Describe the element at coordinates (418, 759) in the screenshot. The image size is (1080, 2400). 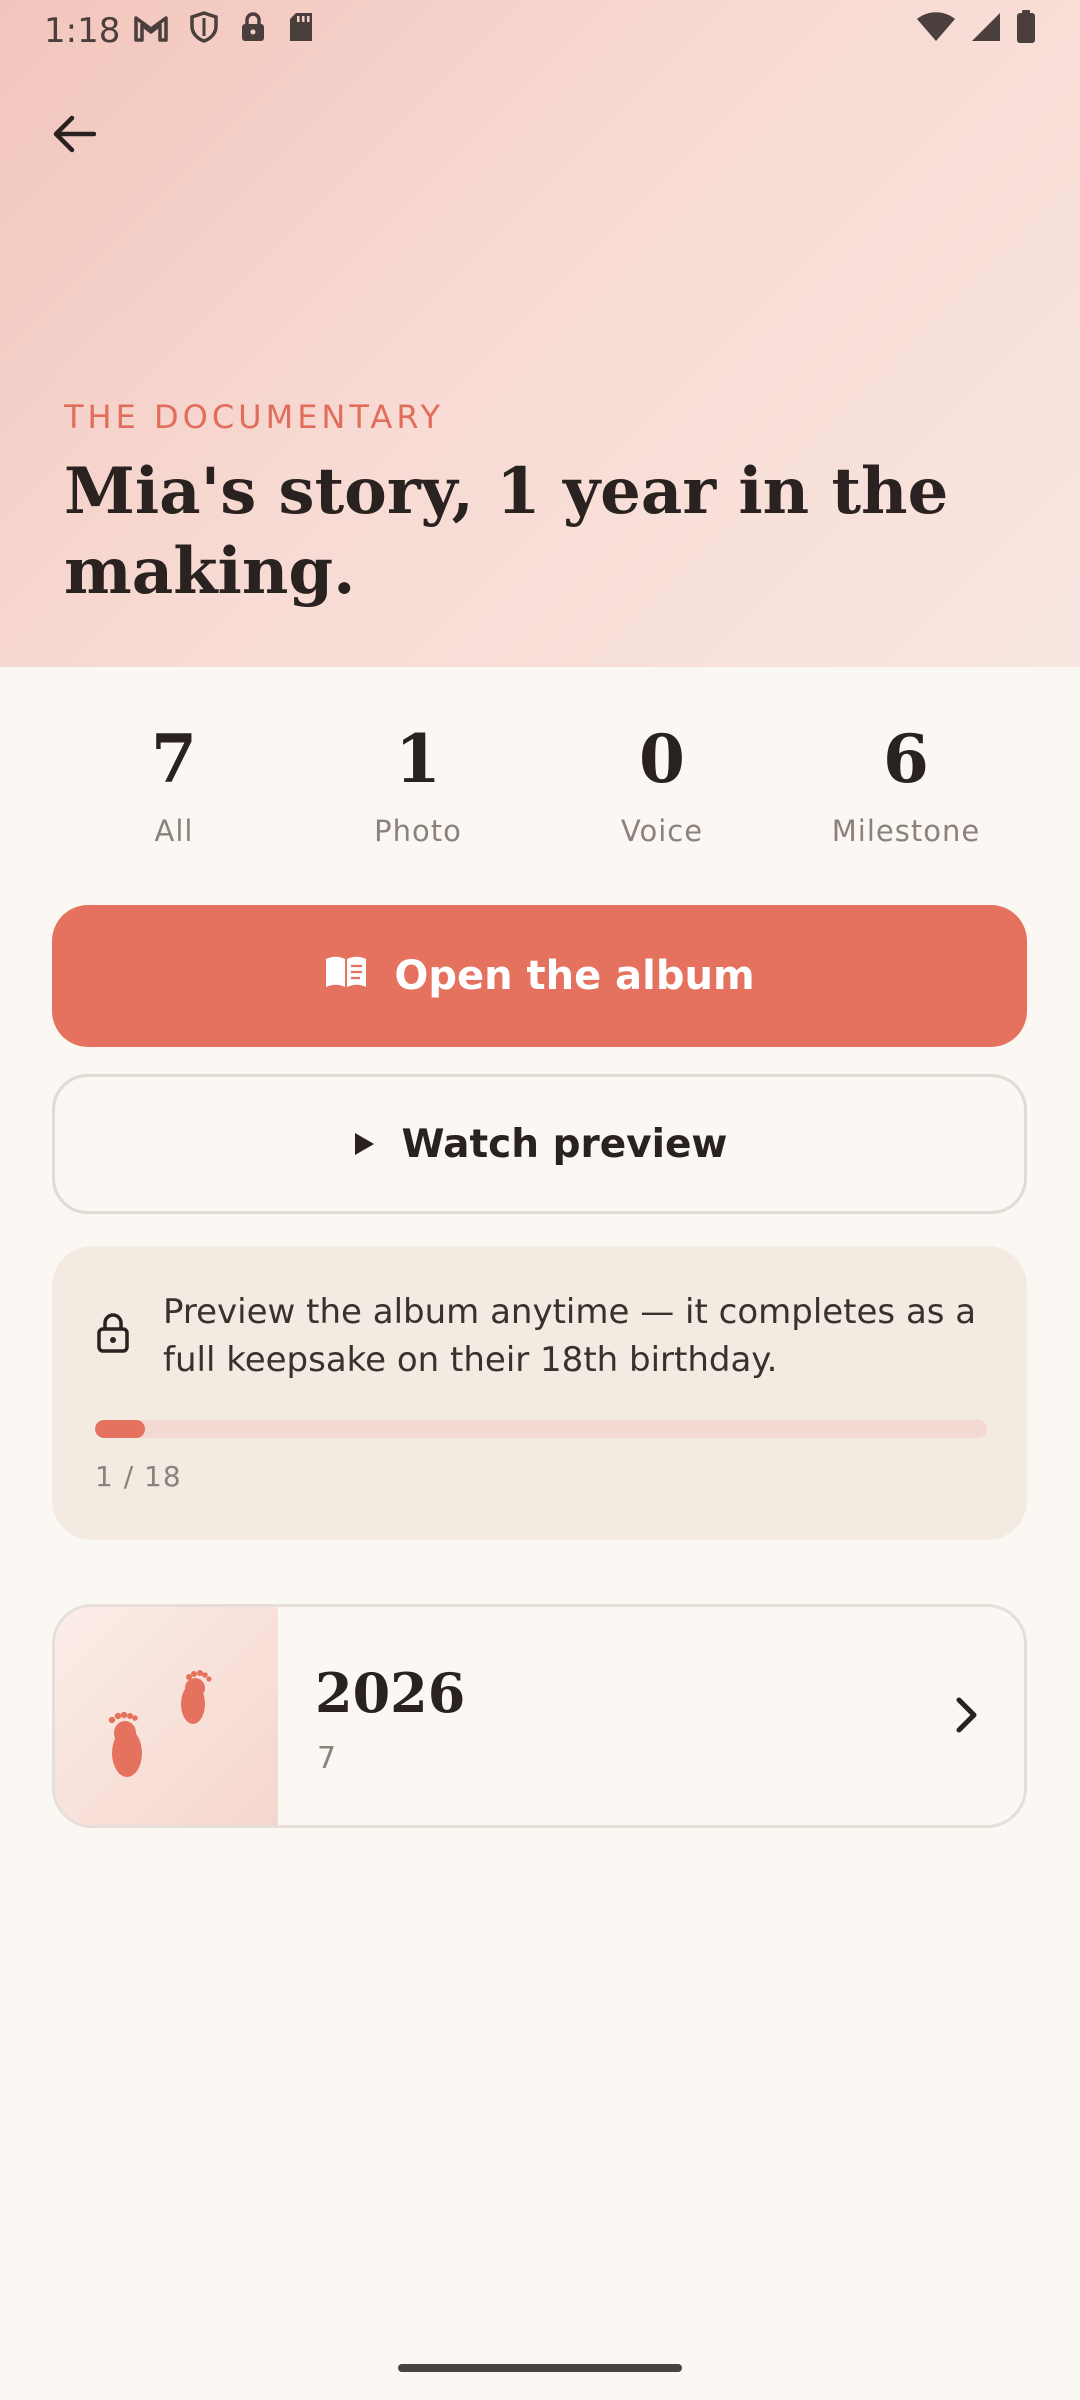
I see `stat-value: 1` at that location.